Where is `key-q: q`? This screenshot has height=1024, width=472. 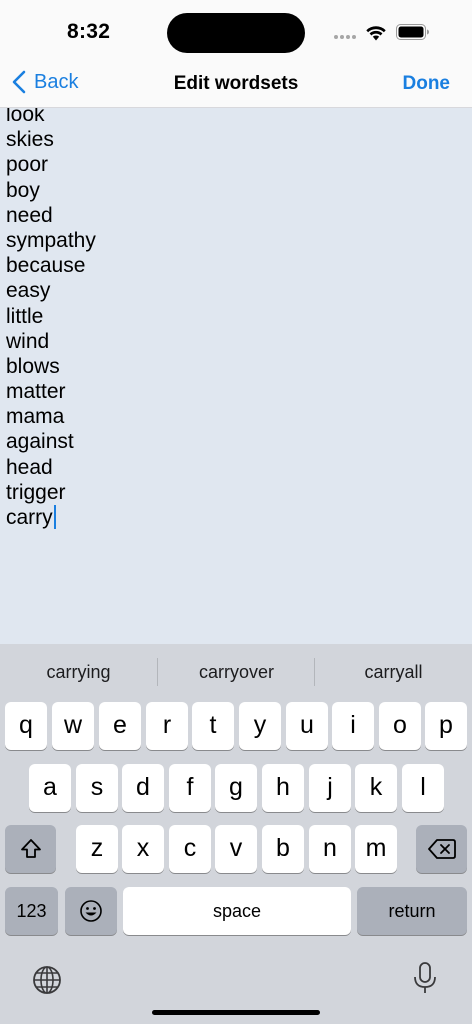
key-q: q is located at coordinates (26, 726).